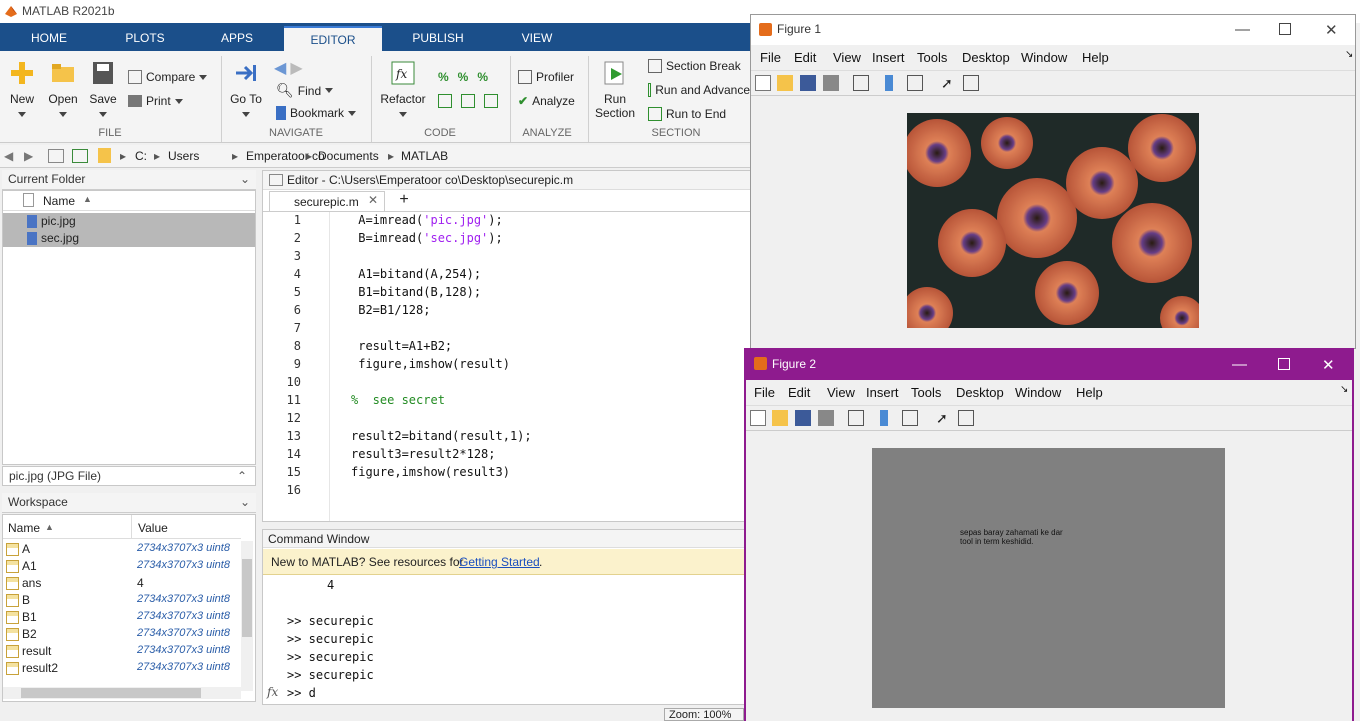 This screenshot has width=1360, height=721. I want to click on folder-column-header: Name ▲, so click(129, 201).